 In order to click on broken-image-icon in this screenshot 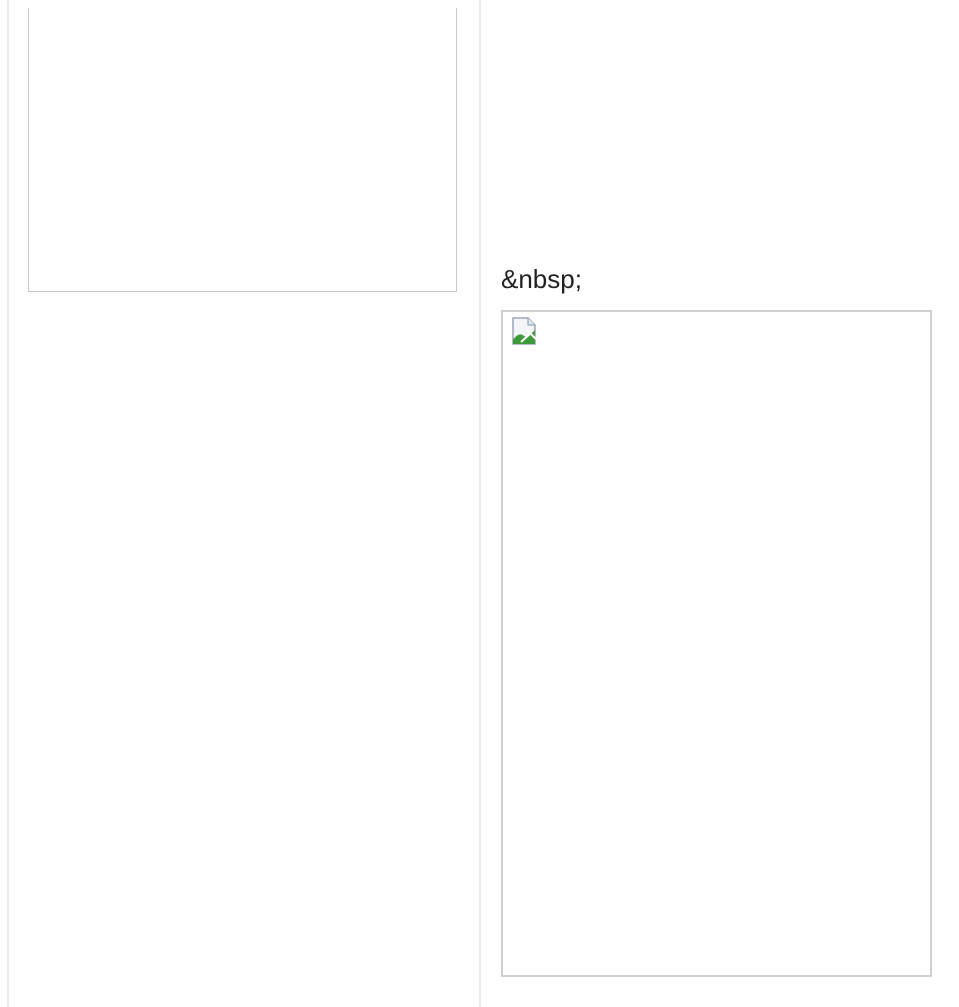, I will do `click(524, 332)`.